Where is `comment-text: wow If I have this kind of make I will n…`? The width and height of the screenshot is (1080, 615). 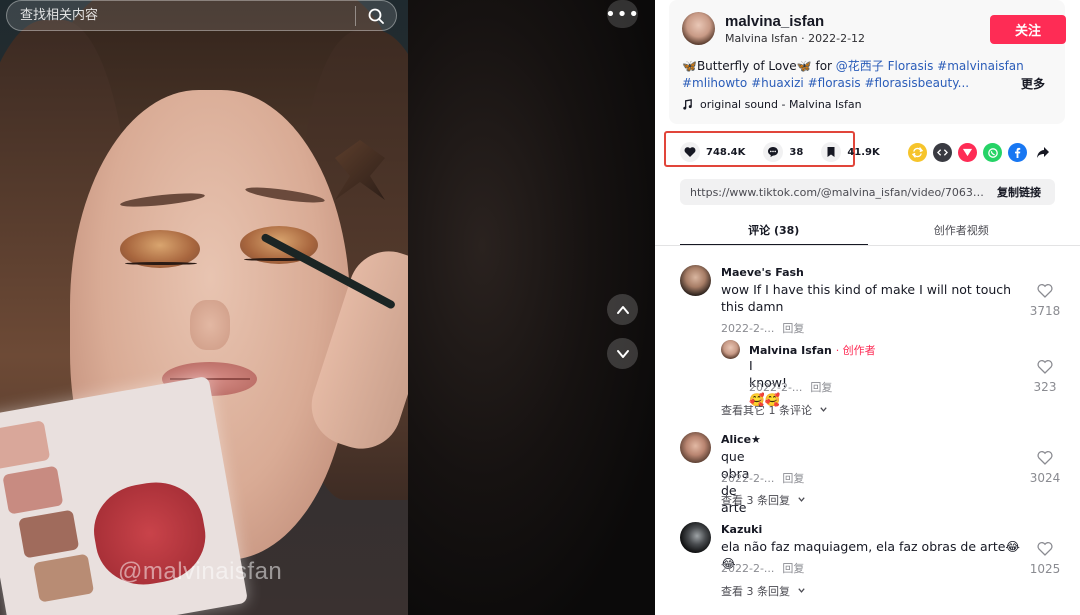 comment-text: wow If I have this kind of make I will n… is located at coordinates (866, 298).